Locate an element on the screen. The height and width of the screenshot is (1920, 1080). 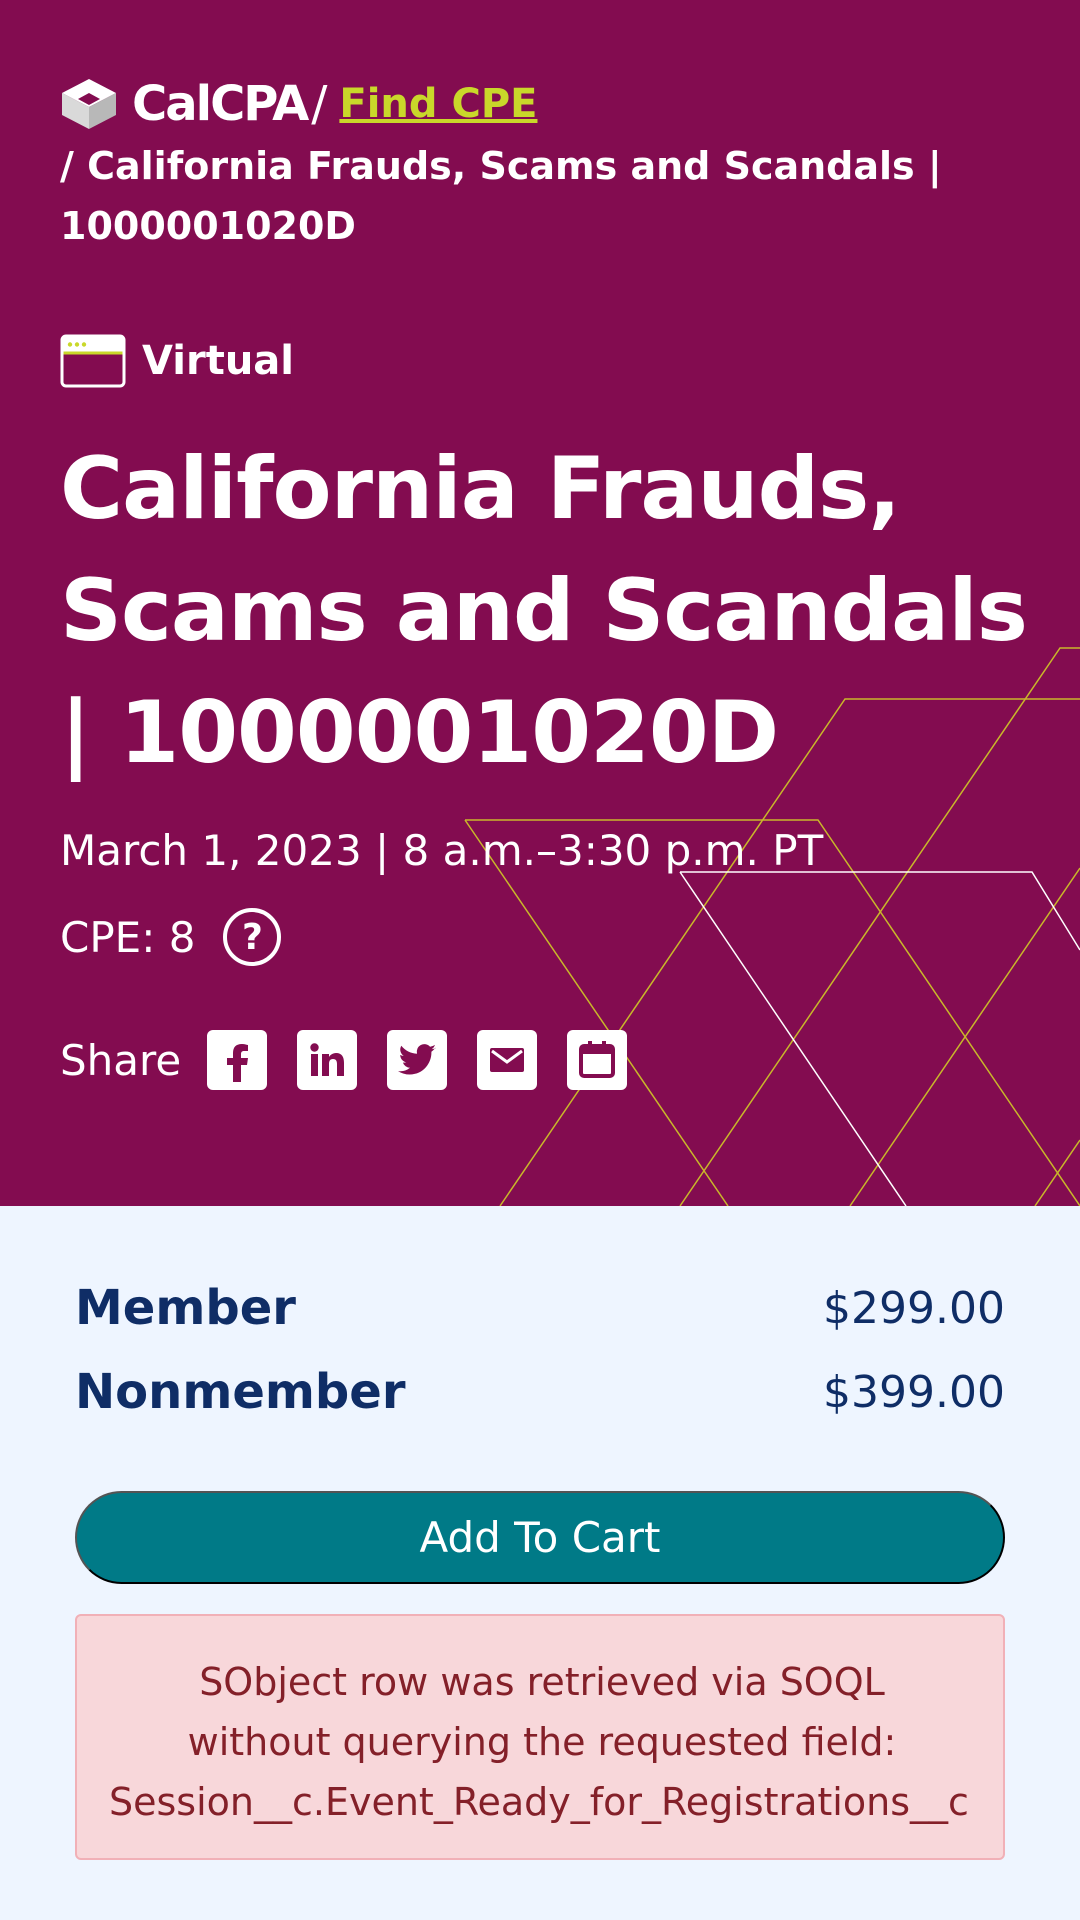
calcpa-logo: CalCPA is located at coordinates (184, 104).